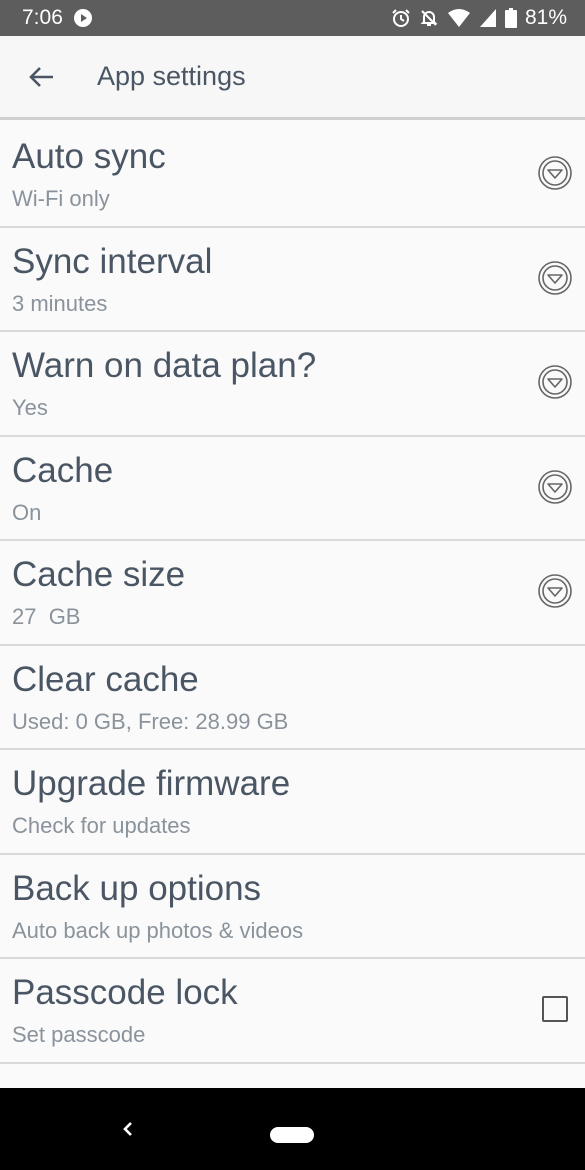 Image resolution: width=585 pixels, height=1170 pixels. Describe the element at coordinates (292, 1135) in the screenshot. I see `nav-home-button` at that location.